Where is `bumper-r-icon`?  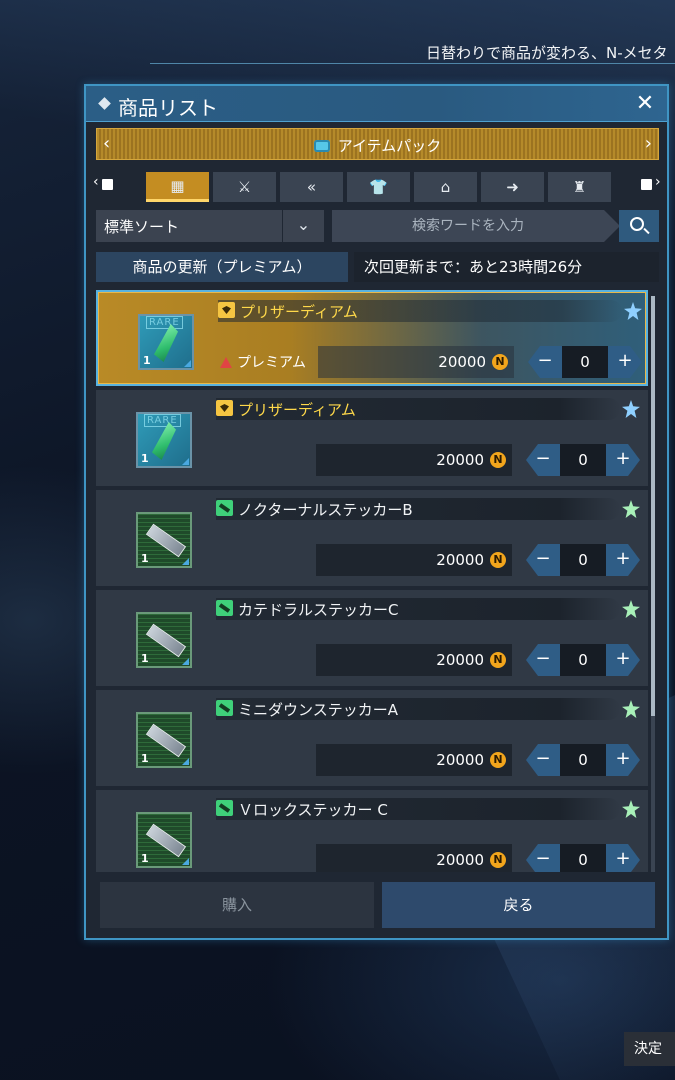
bumper-r-icon is located at coordinates (646, 184).